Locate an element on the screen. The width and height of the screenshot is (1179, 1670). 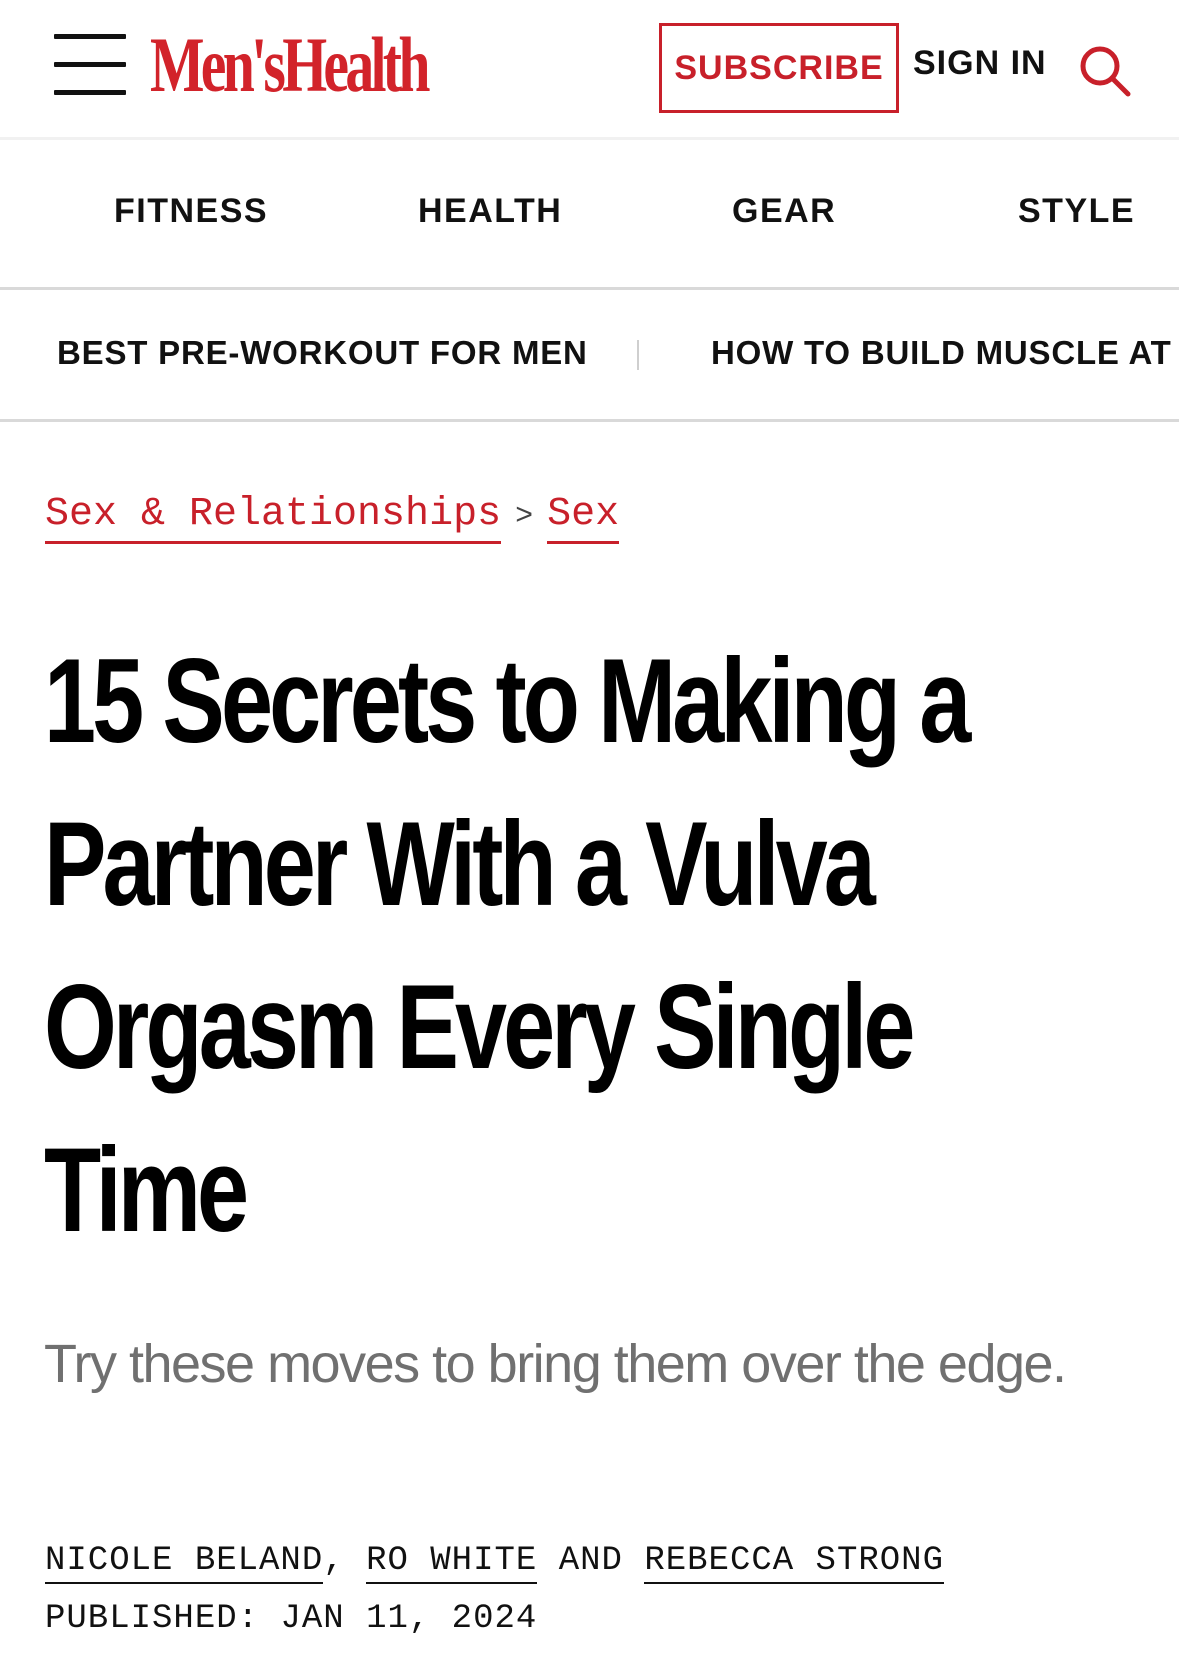
site-header: Men'sHealth SUBSCRIBE SIGN IN is located at coordinates (589, 70).